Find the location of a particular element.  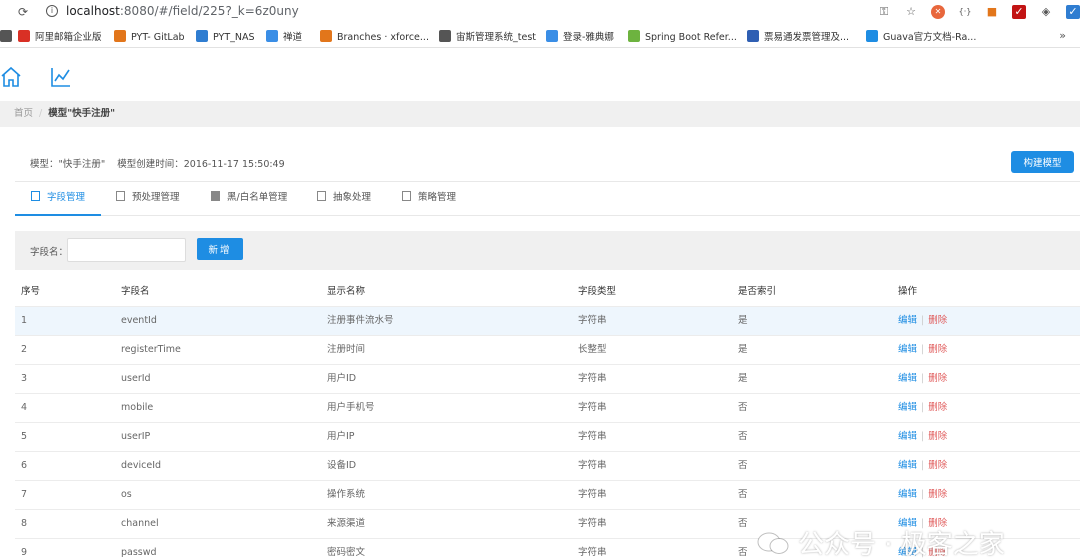

row-field-name: deviceId is located at coordinates (141, 465).